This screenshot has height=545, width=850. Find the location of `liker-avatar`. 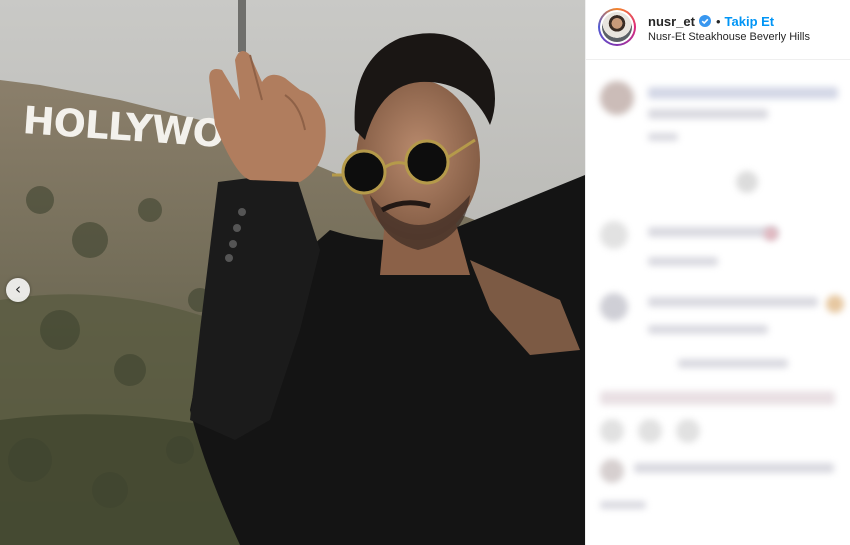

liker-avatar is located at coordinates (612, 471).